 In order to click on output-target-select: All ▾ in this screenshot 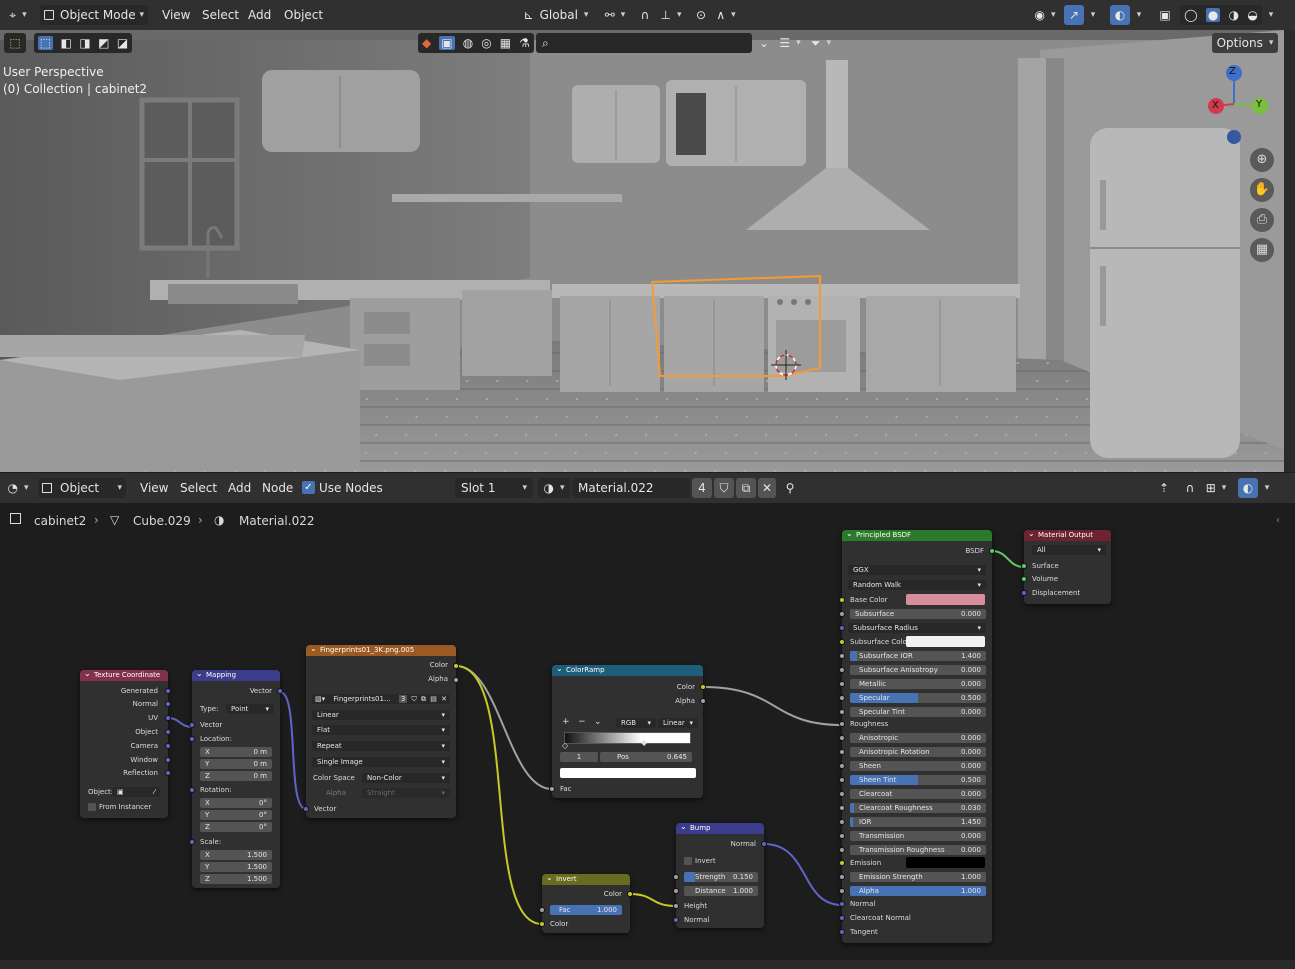, I will do `click(1069, 550)`.